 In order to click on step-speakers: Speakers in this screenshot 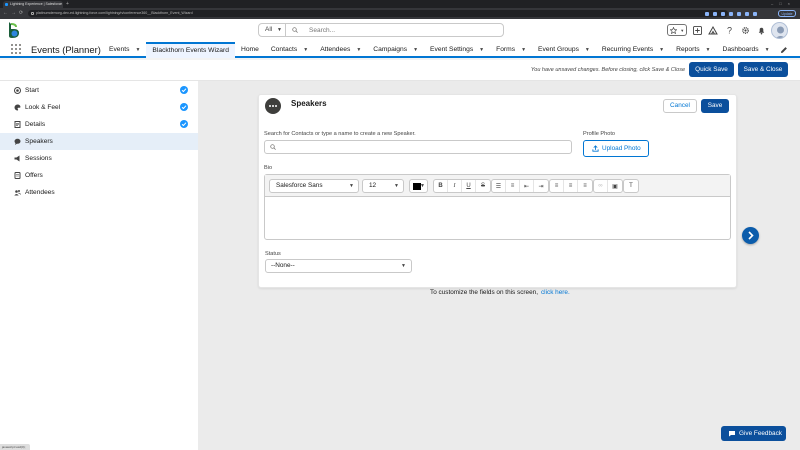, I will do `click(99, 141)`.